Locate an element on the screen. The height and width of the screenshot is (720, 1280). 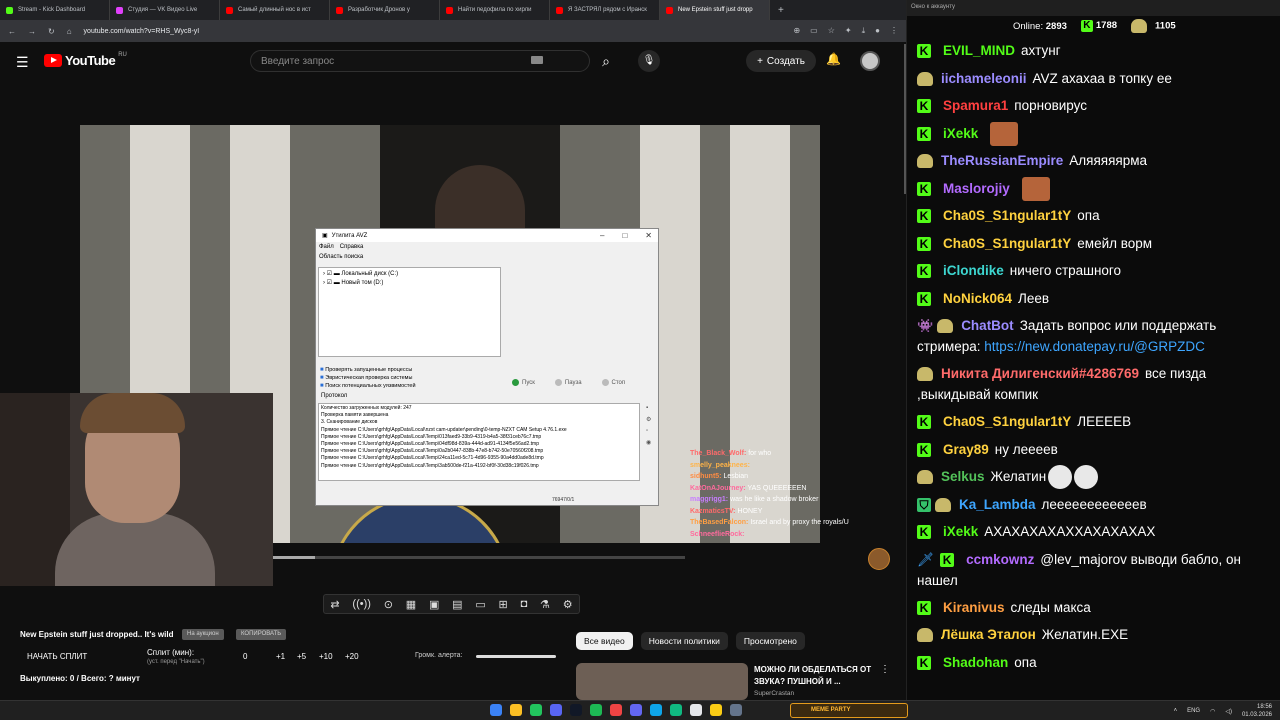
menu-icon: ⋮ is located at coordinates (894, 31).